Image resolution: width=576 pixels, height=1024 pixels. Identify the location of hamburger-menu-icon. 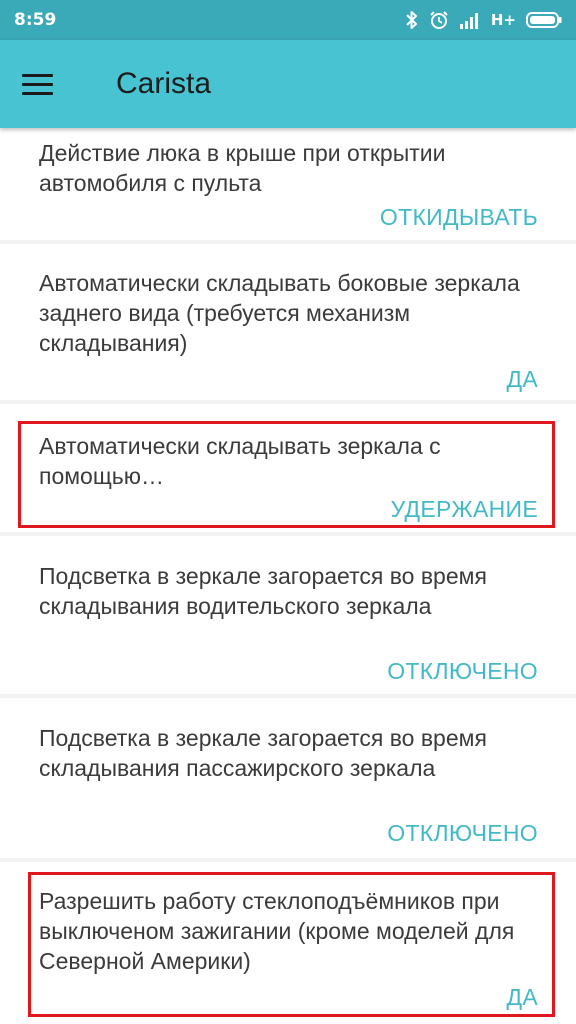
(42, 84).